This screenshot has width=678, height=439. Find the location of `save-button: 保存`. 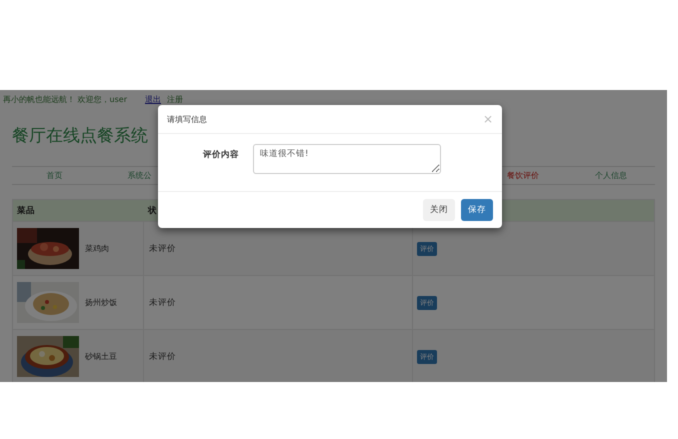

save-button: 保存 is located at coordinates (477, 210).